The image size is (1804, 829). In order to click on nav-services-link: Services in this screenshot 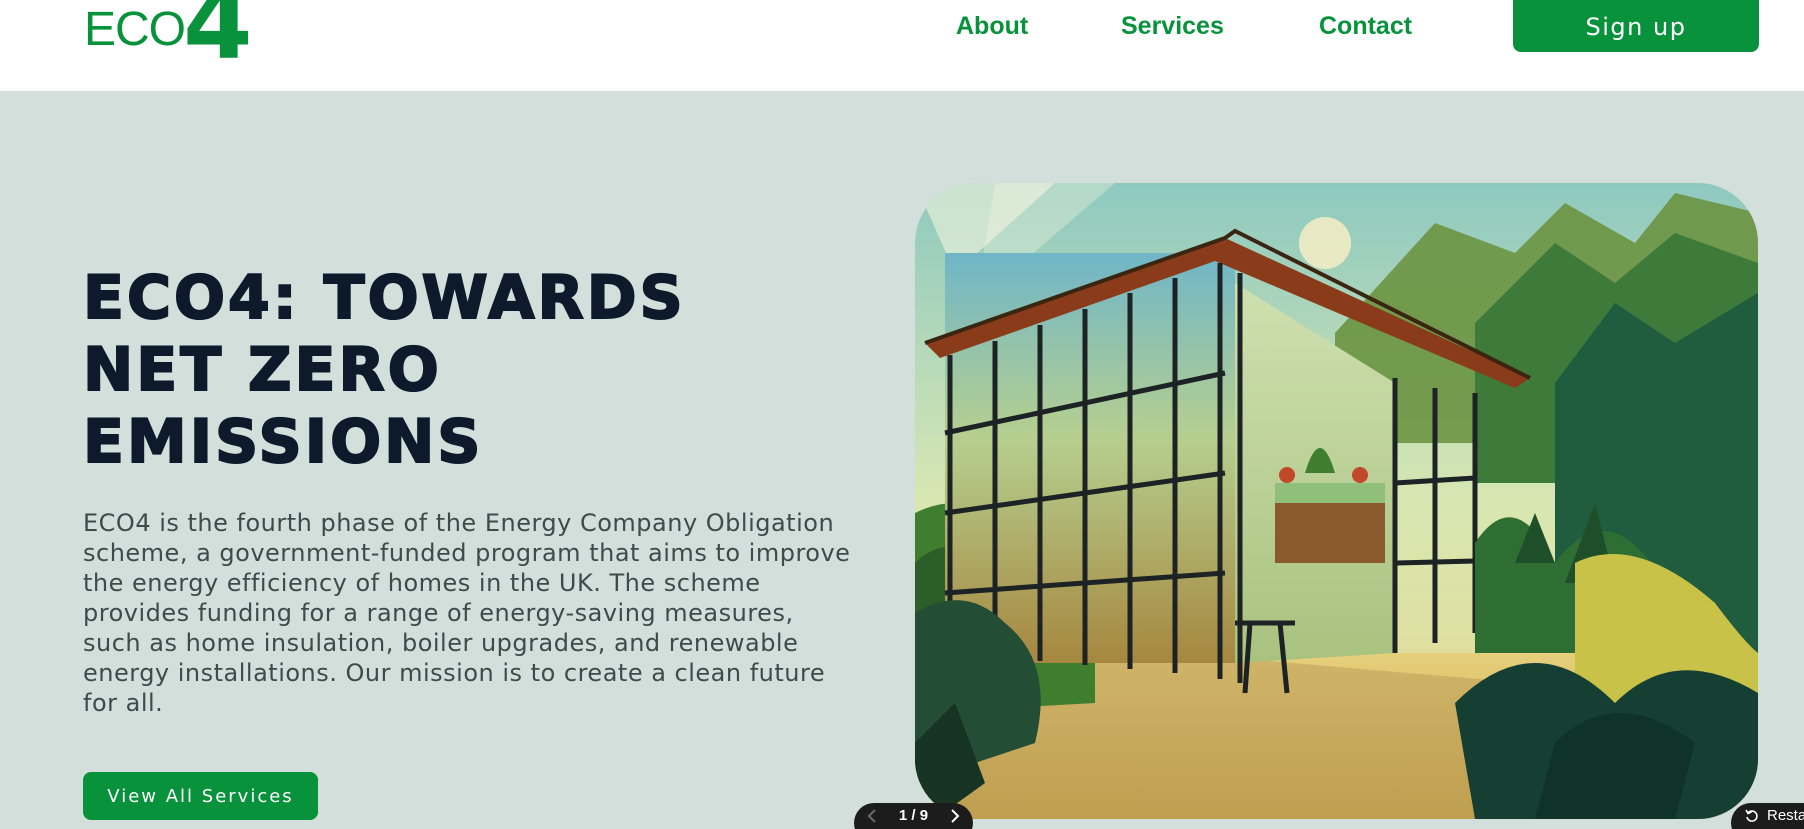, I will do `click(1172, 26)`.